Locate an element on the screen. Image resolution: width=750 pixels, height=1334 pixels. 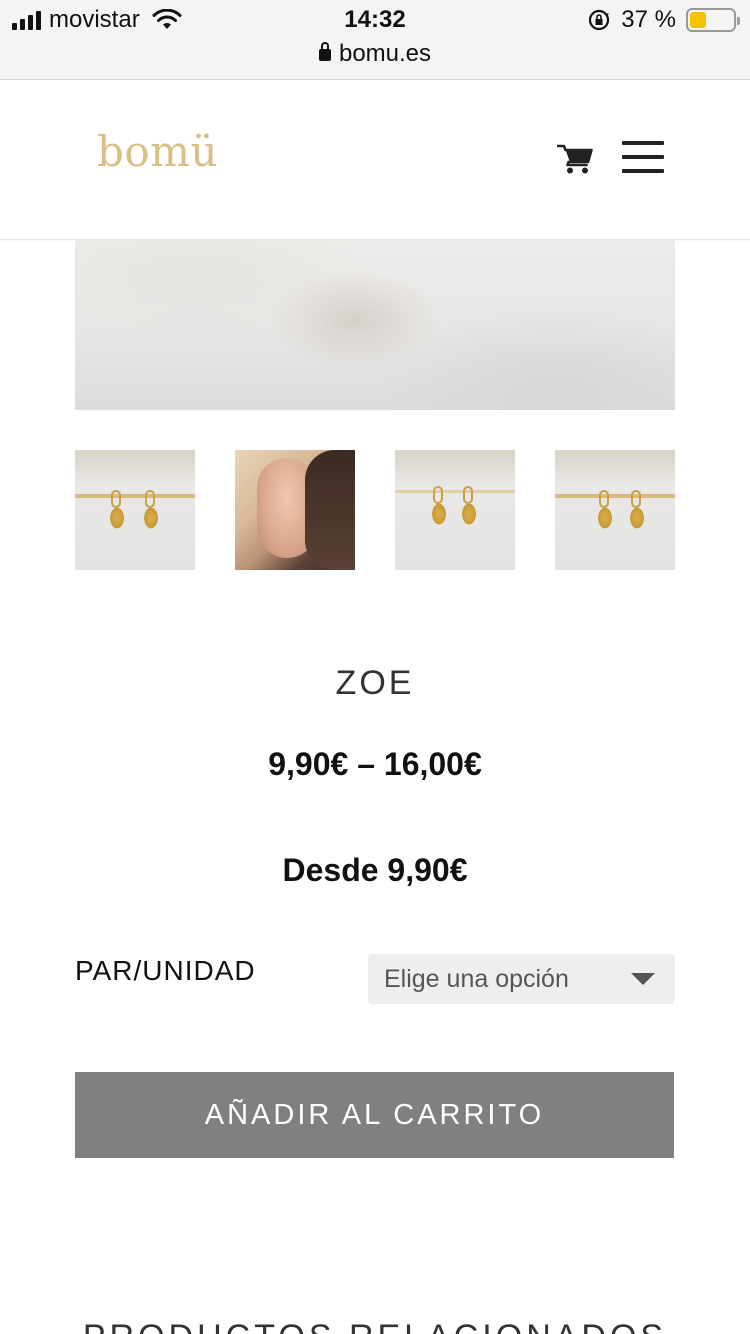
variant-select-value: Elige una opción is located at coordinates (476, 978).